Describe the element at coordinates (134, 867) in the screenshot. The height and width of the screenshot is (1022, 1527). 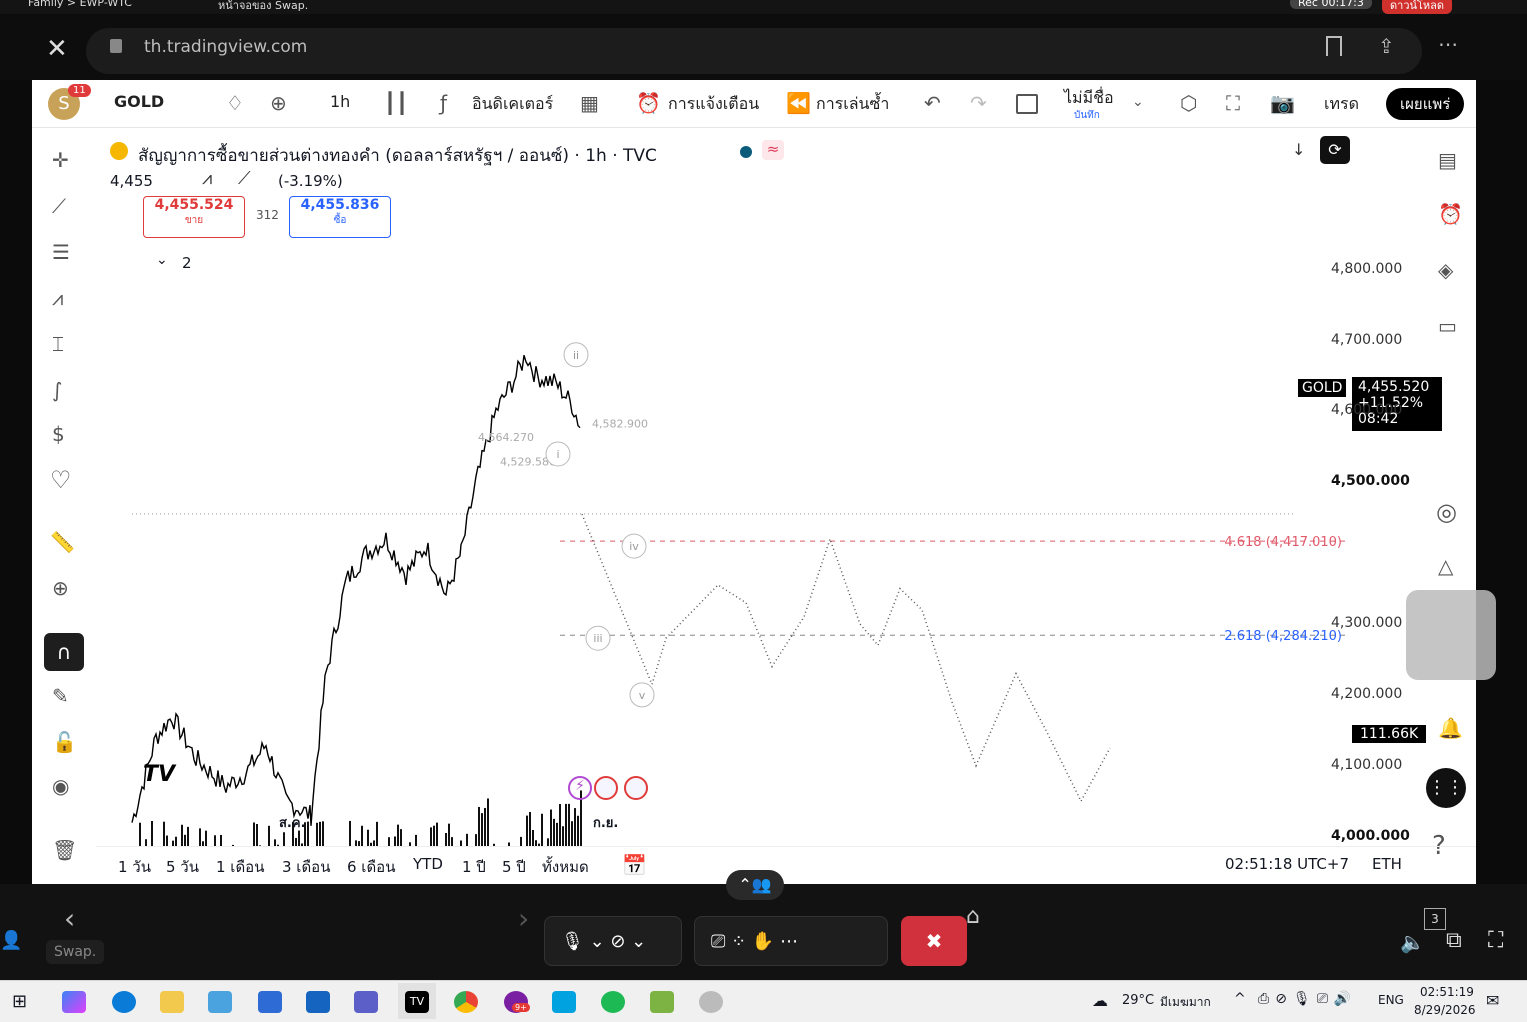
I see `tf-1d: 1 วัน` at that location.